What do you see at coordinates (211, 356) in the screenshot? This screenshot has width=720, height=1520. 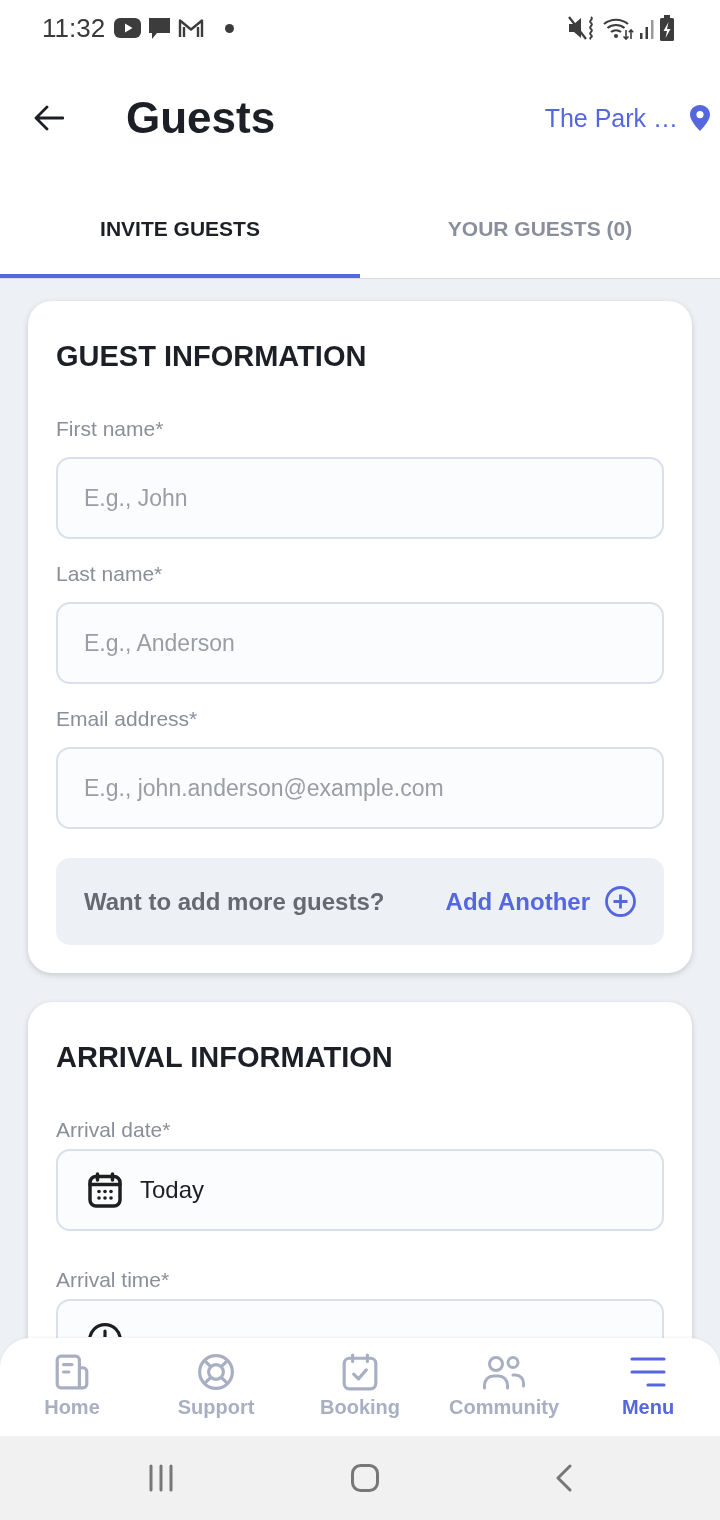 I see `section-title: GUEST INFORMATION` at bounding box center [211, 356].